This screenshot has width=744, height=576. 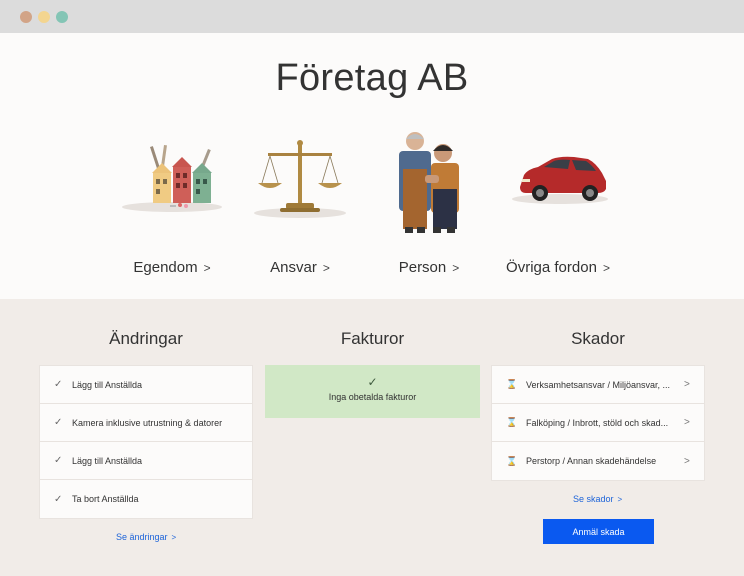 What do you see at coordinates (146, 499) in the screenshot?
I see `change-item: ✓ Ta bort Anställda` at bounding box center [146, 499].